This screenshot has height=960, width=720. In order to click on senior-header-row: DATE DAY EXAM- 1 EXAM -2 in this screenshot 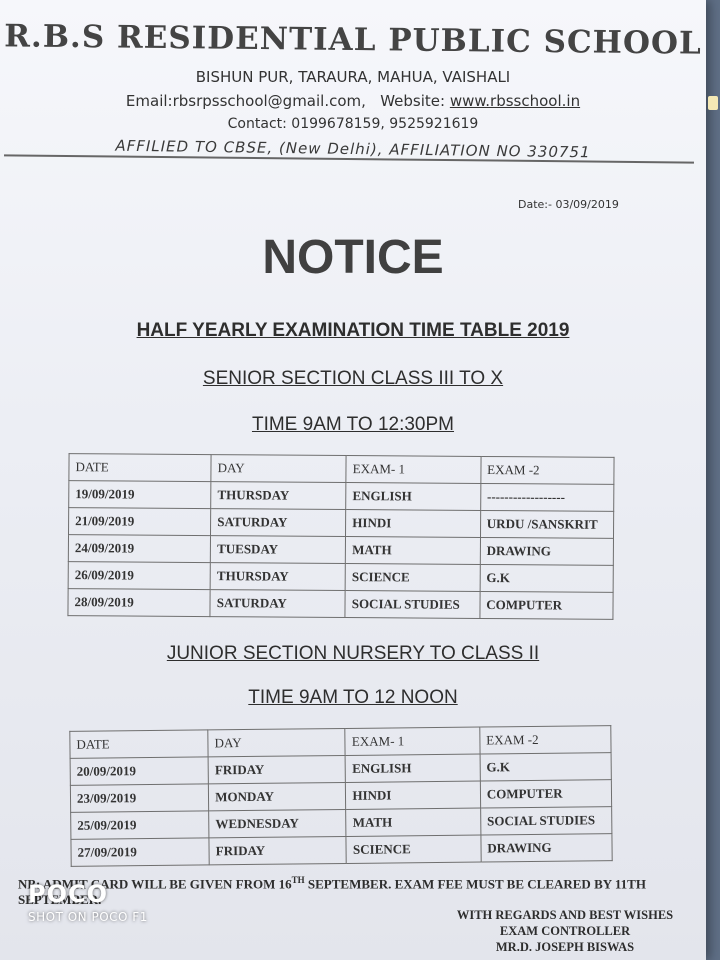, I will do `click(341, 469)`.